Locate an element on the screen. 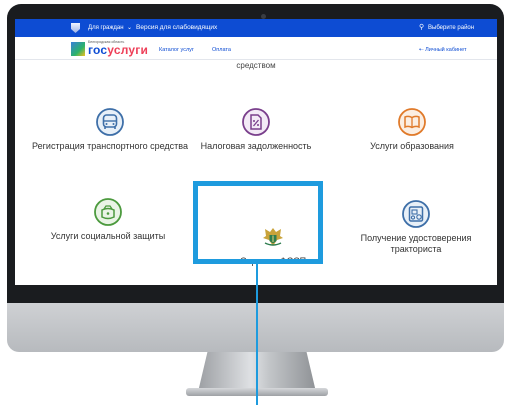 The image size is (512, 405). personal-account-link: ⇠ Личный кабинет is located at coordinates (443, 50).